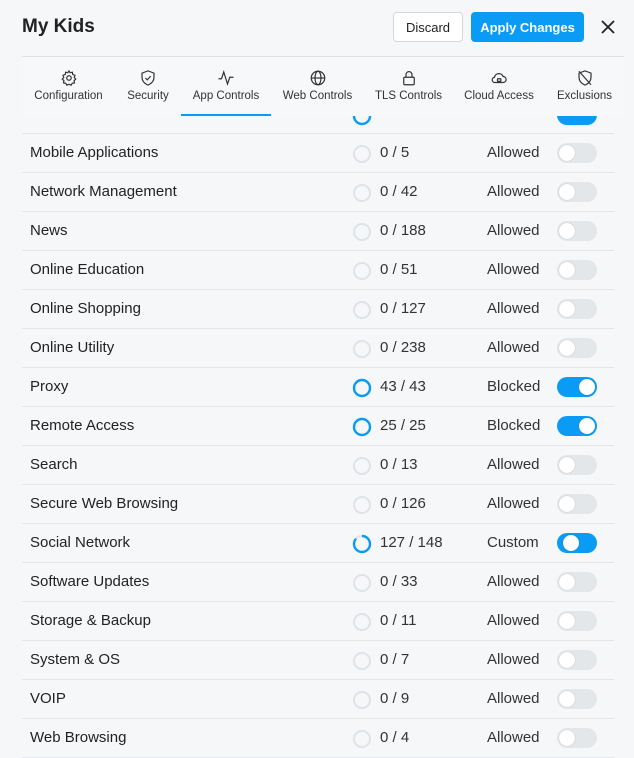  What do you see at coordinates (428, 27) in the screenshot?
I see `discard-button: Discard` at bounding box center [428, 27].